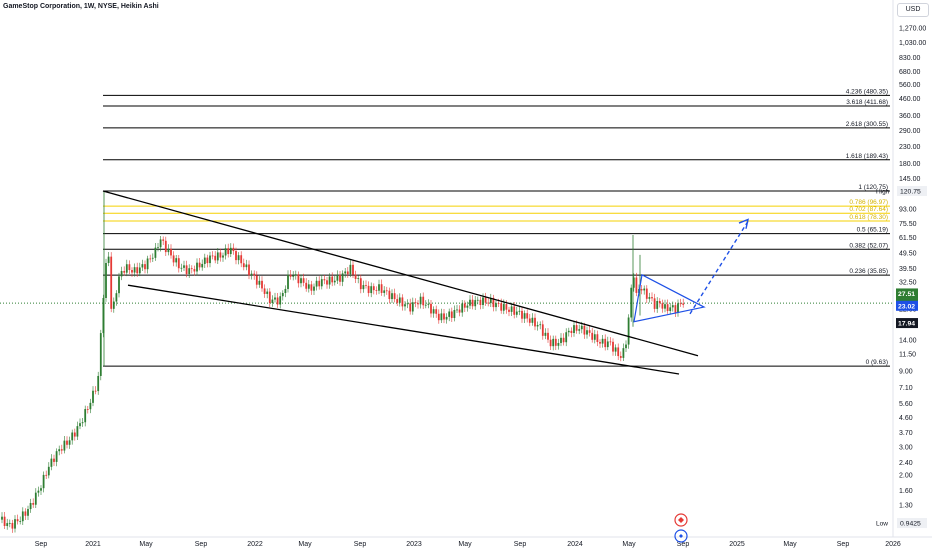 This screenshot has width=932, height=550. I want to click on time-tick-label: 2025, so click(737, 544).